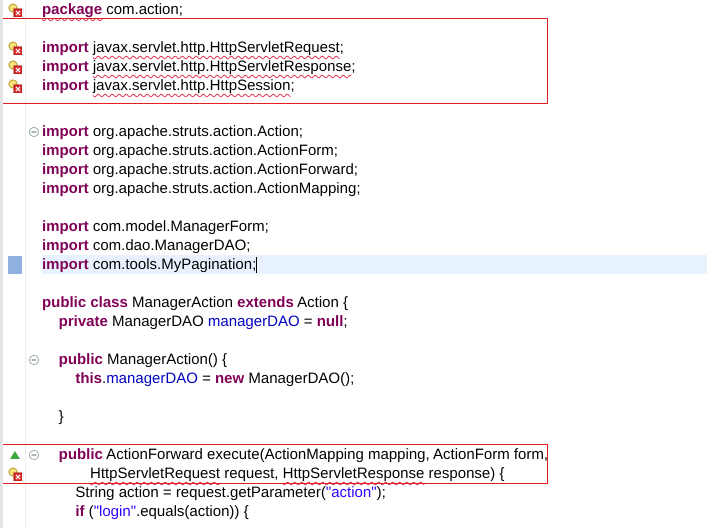  Describe the element at coordinates (203, 321) in the screenshot. I see `code-line: private ManagerDAO managerDAO = null;` at that location.